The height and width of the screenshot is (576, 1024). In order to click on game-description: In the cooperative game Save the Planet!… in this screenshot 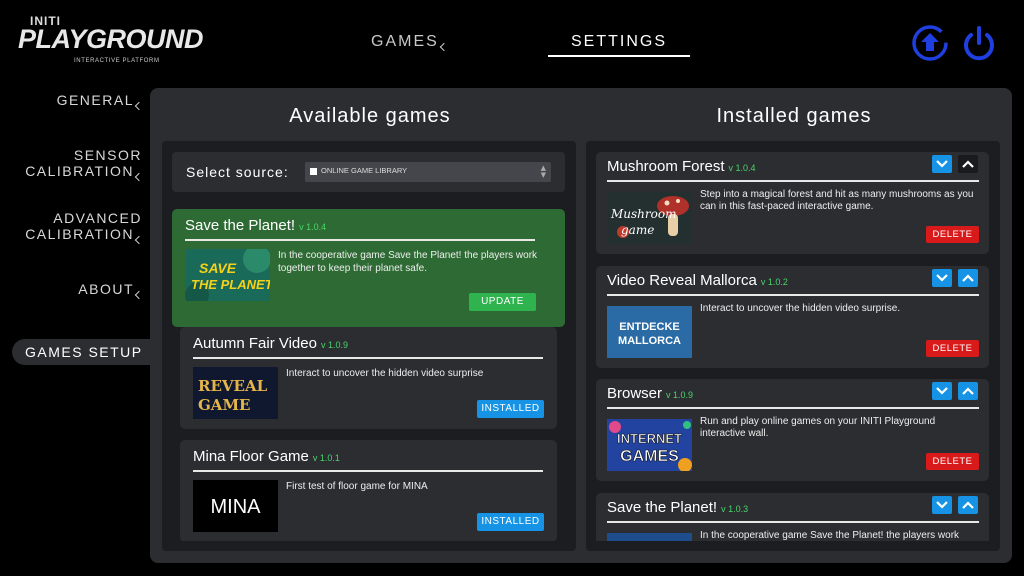, I will do `click(408, 262)`.